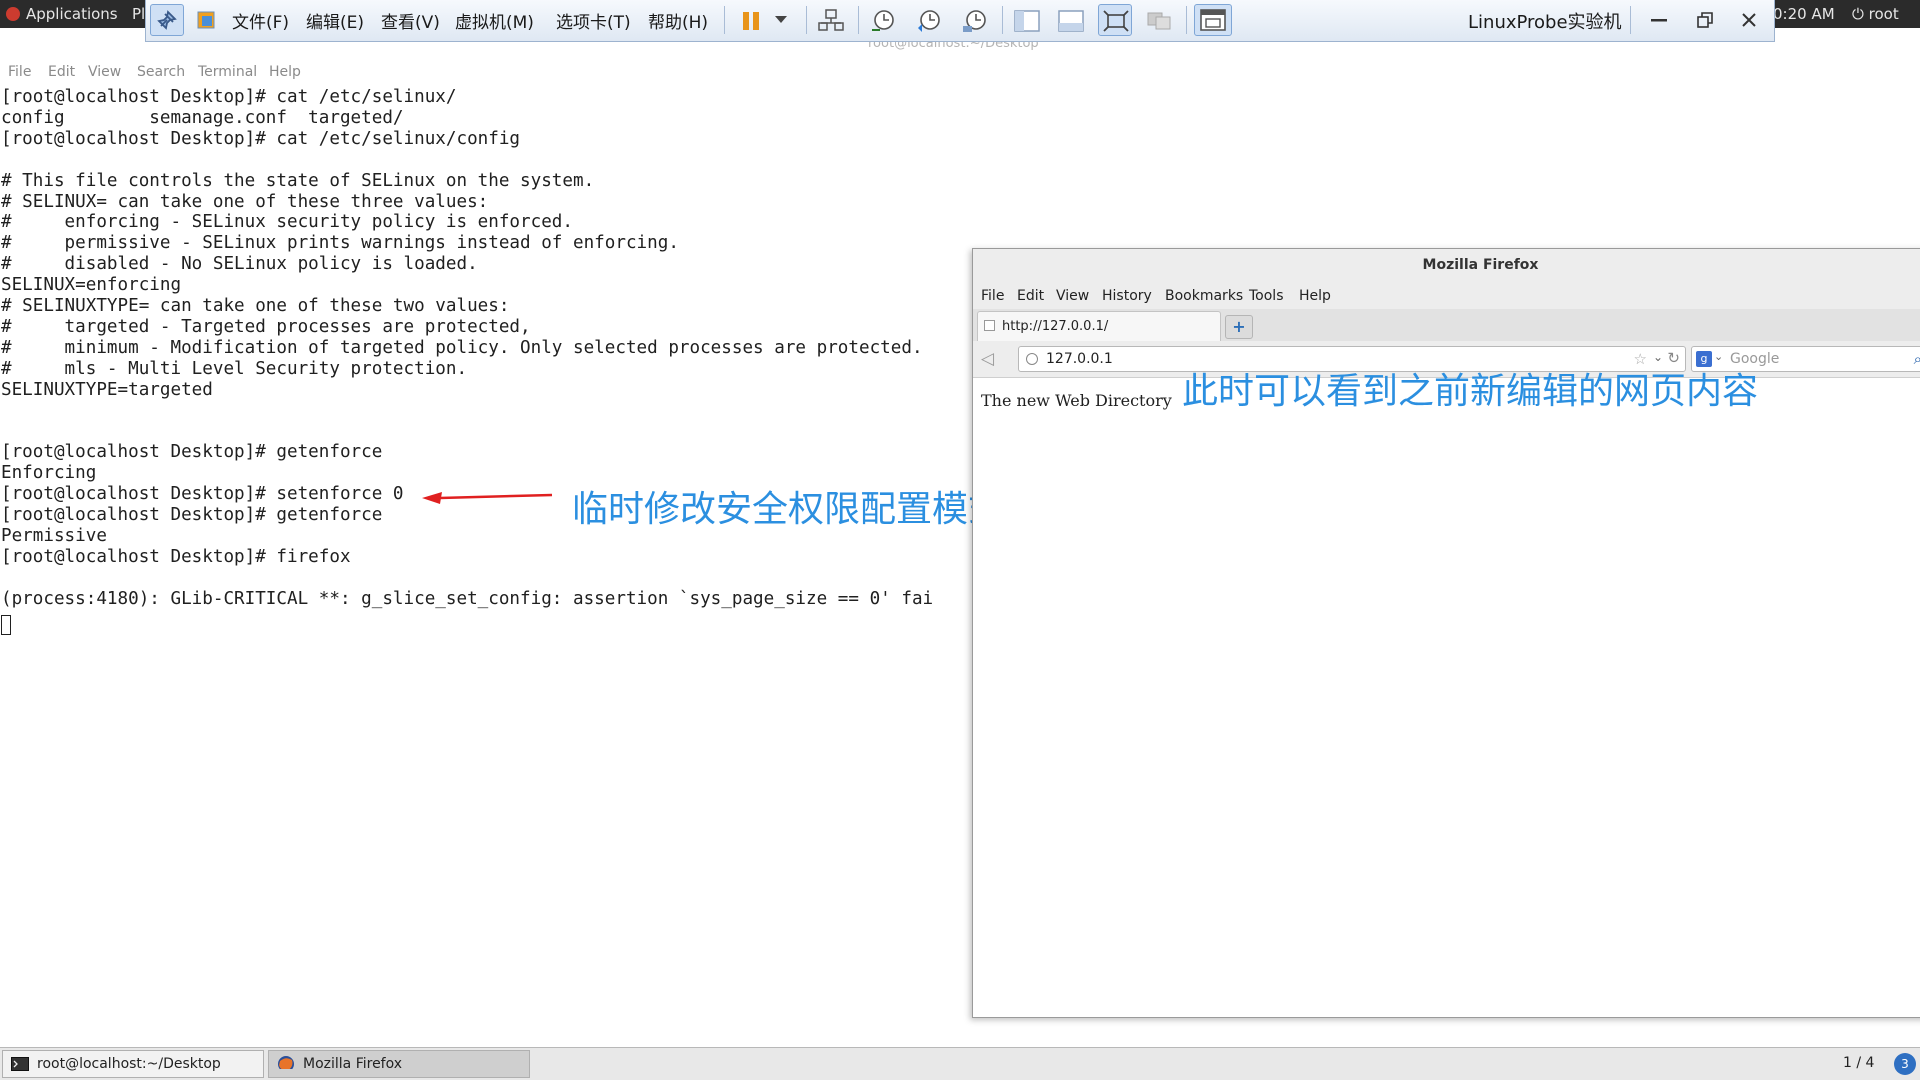  What do you see at coordinates (992, 296) in the screenshot?
I see `firefox-menu-file: File` at bounding box center [992, 296].